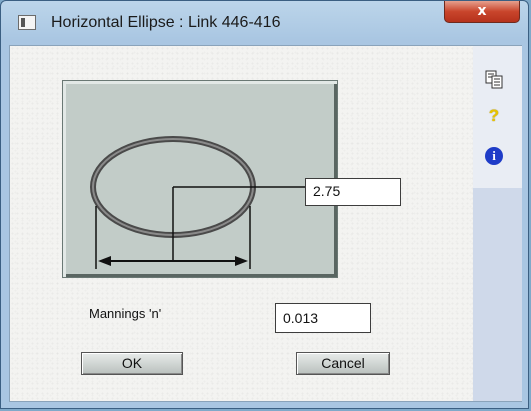 The height and width of the screenshot is (411, 531). Describe the element at coordinates (494, 80) in the screenshot. I see `copy-icon` at that location.